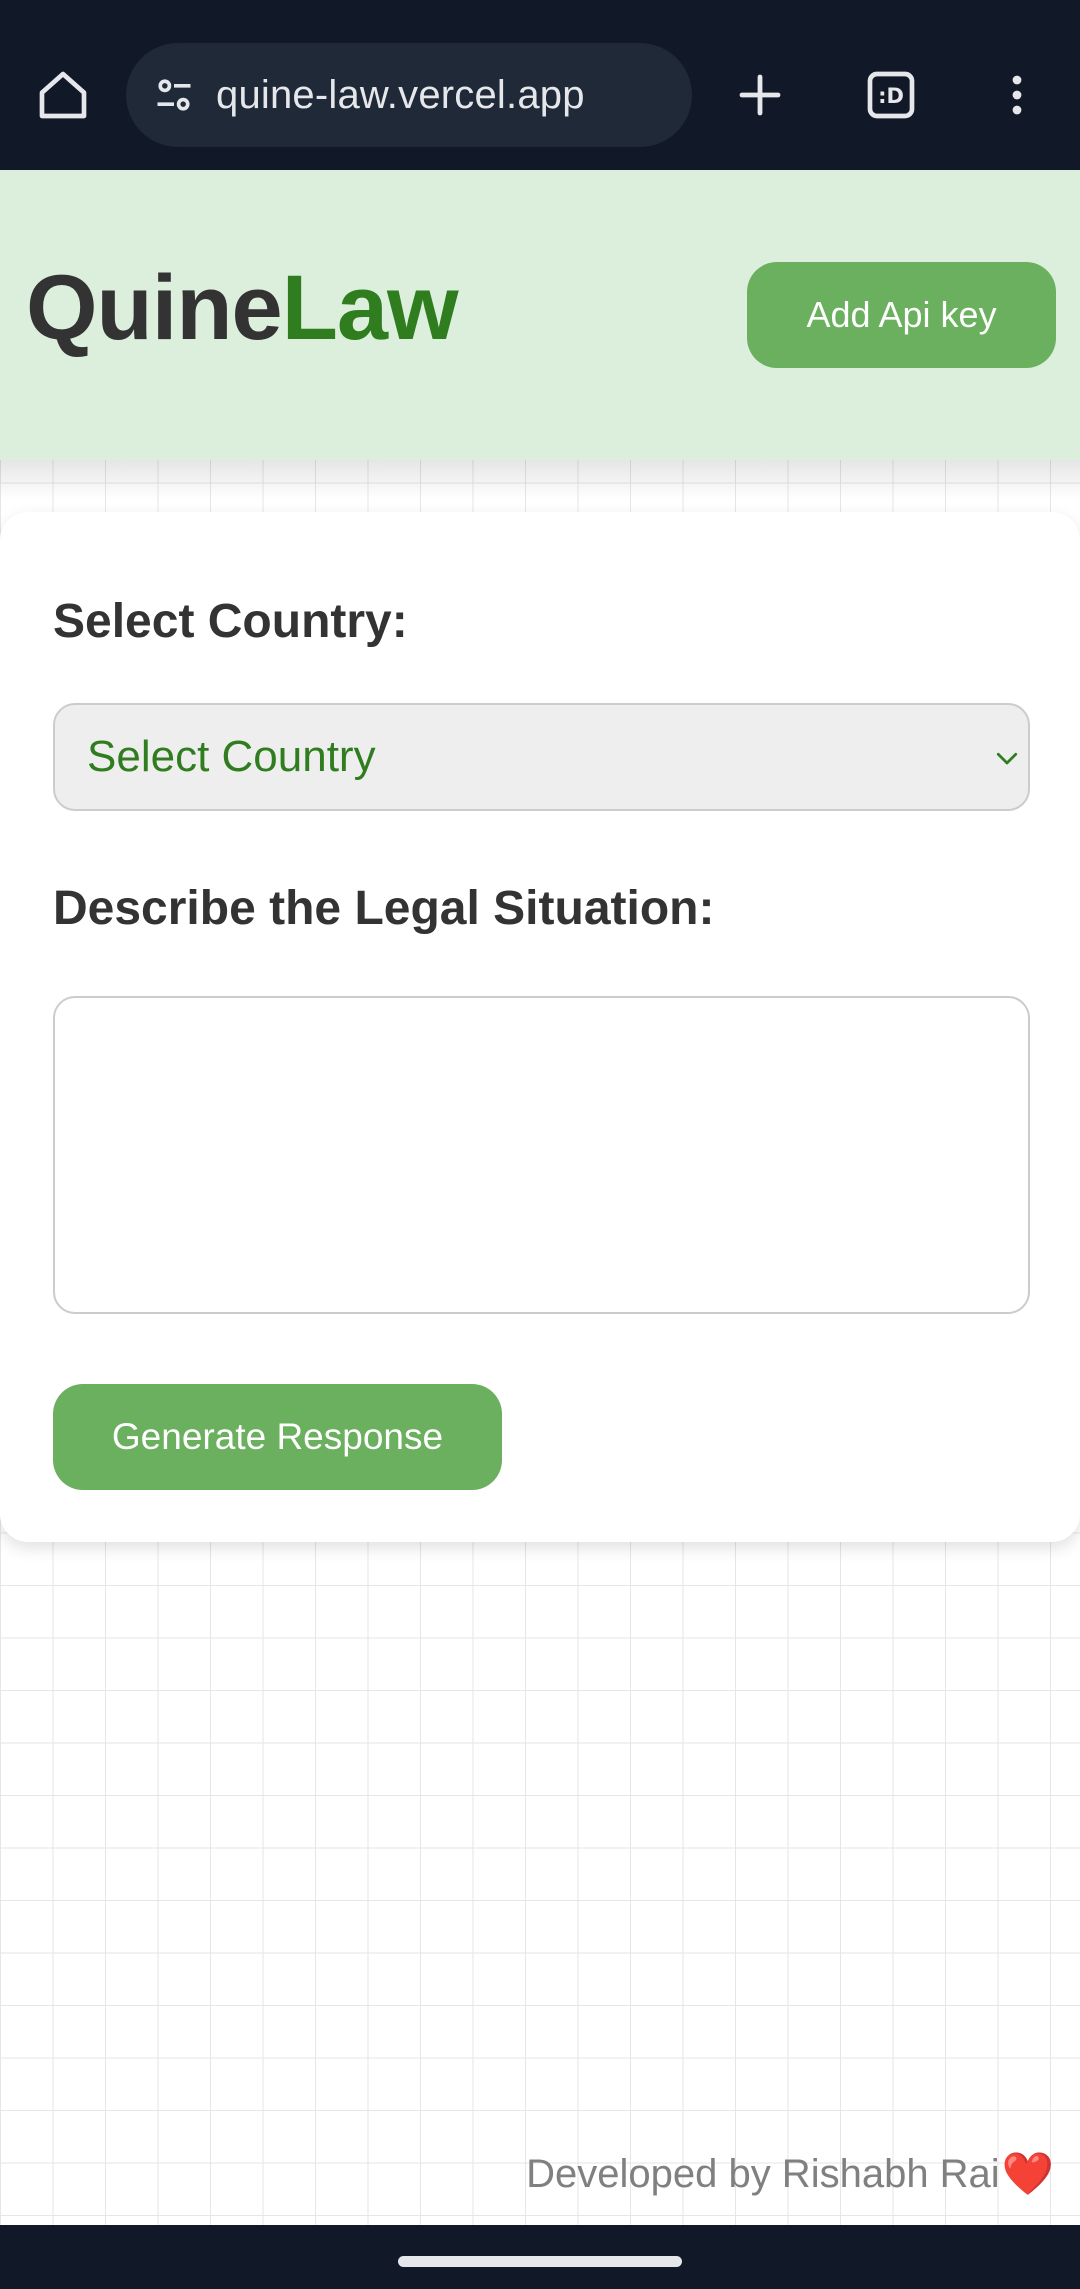 The width and height of the screenshot is (1080, 2289). I want to click on add-api-key-button: Add Api key, so click(901, 315).